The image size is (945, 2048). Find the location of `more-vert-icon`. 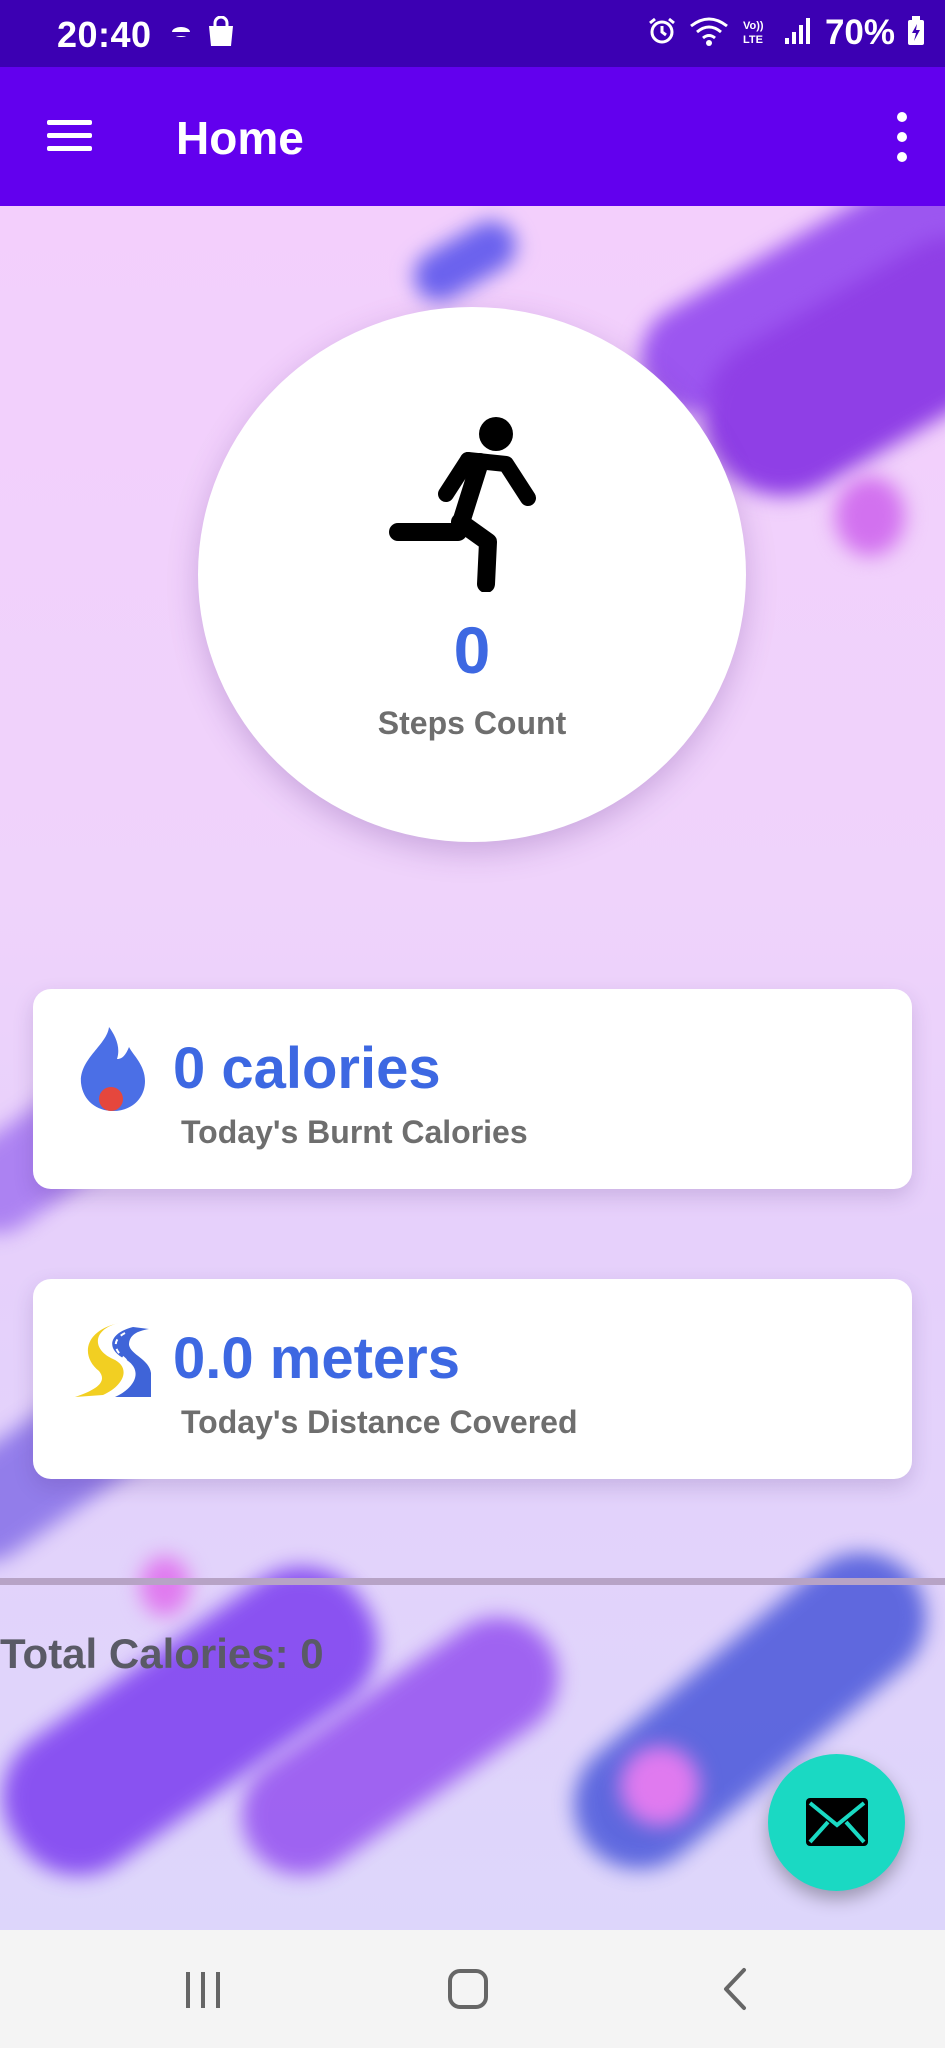

more-vert-icon is located at coordinates (902, 137).